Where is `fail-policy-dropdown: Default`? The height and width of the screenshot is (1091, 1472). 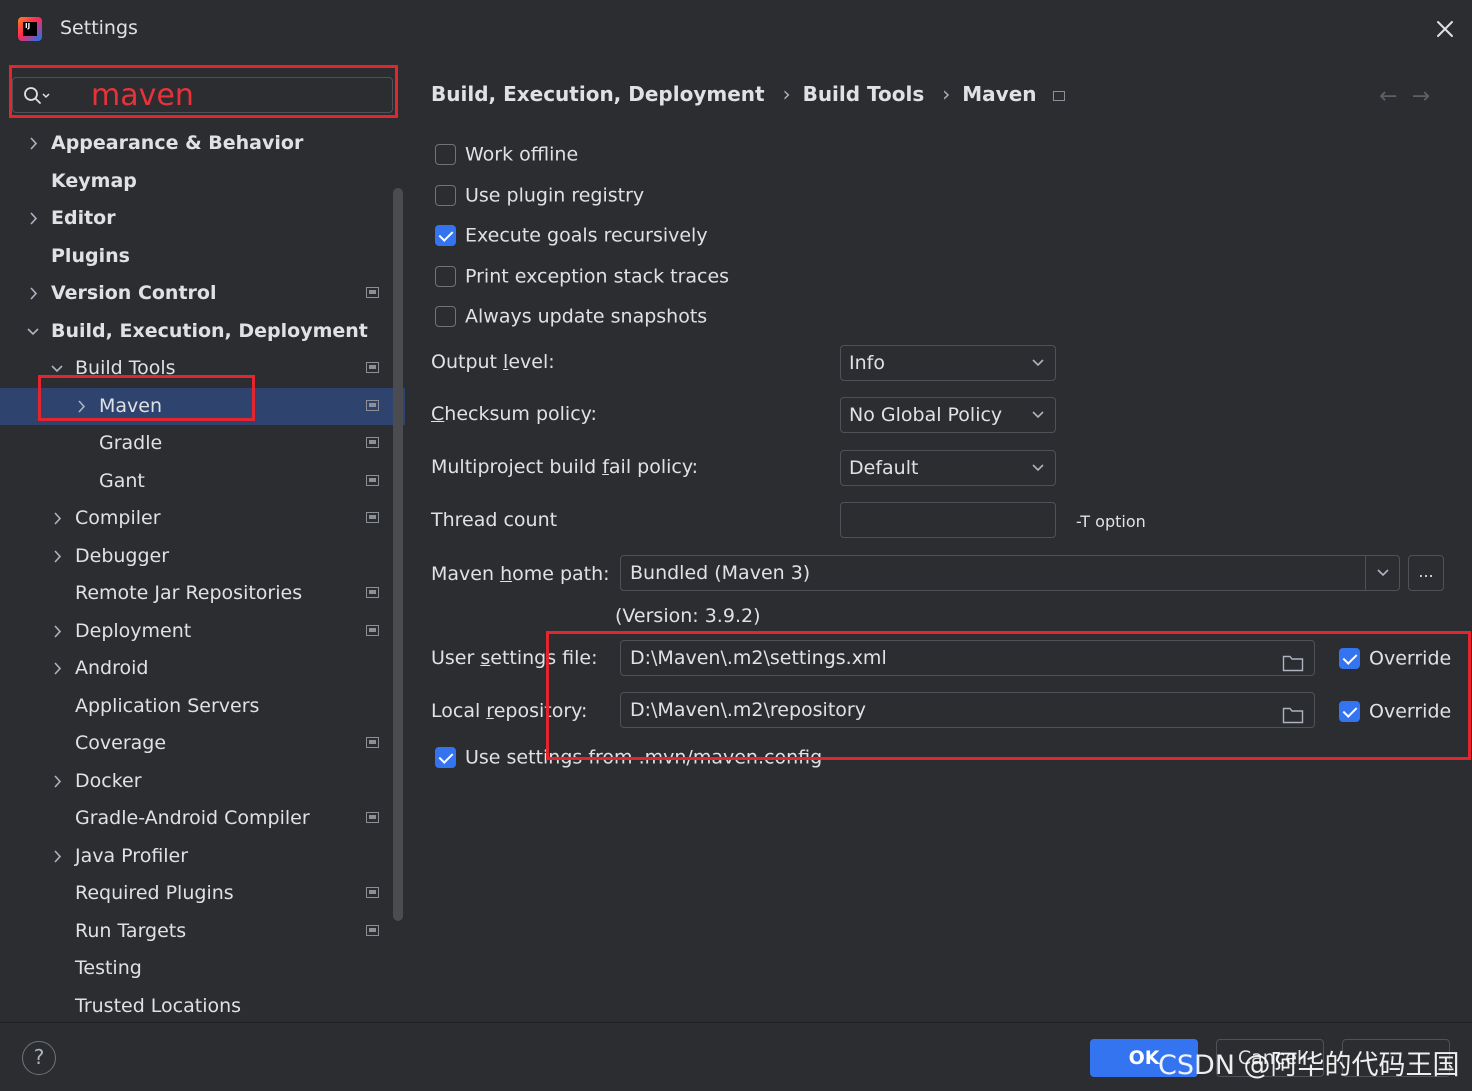
fail-policy-dropdown: Default is located at coordinates (948, 468).